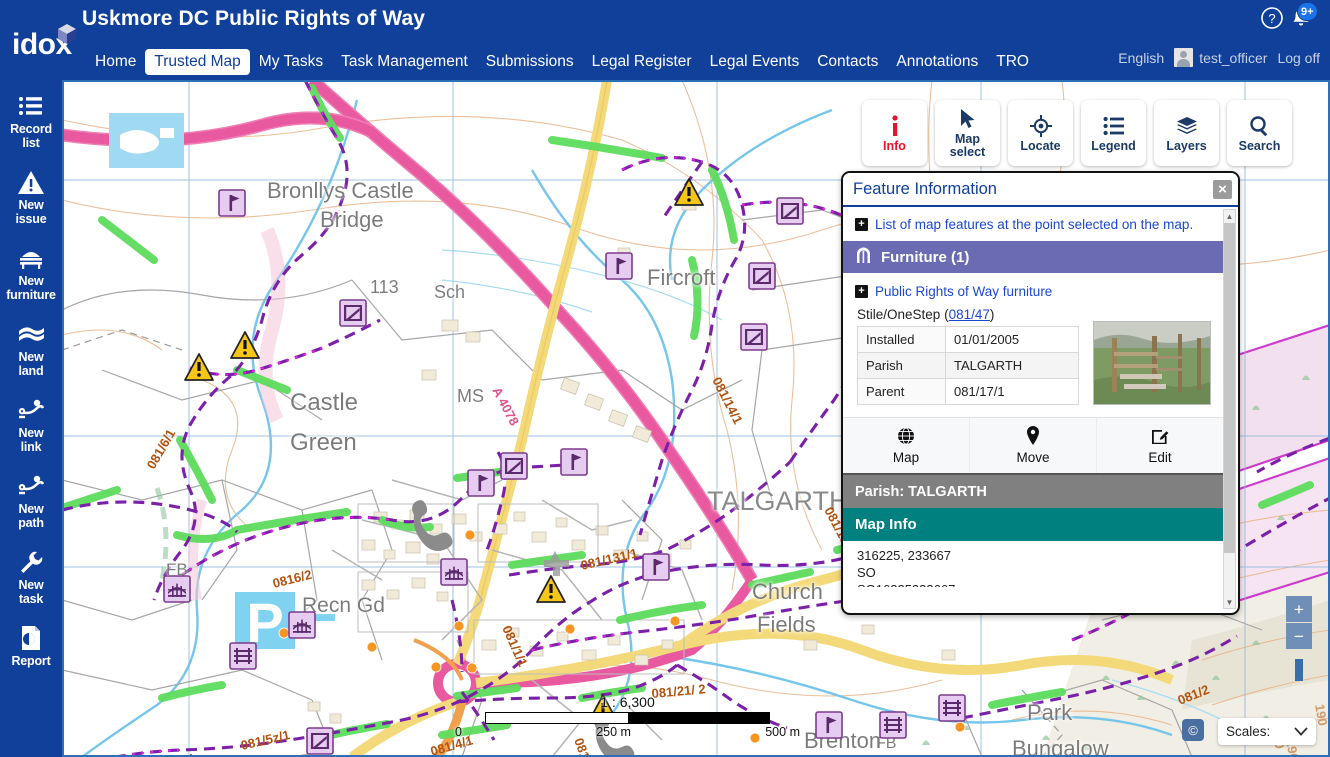 The width and height of the screenshot is (1330, 757). Describe the element at coordinates (1012, 62) in the screenshot. I see `nav-tro: TRO` at that location.